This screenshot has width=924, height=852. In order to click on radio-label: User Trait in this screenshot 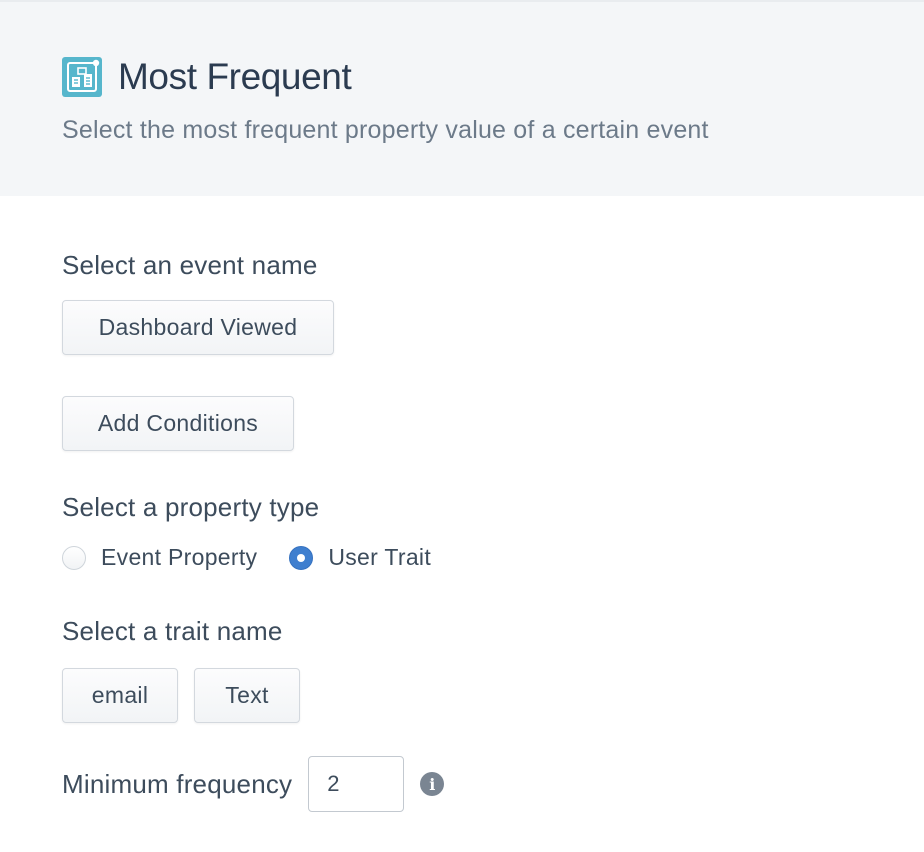, I will do `click(380, 557)`.